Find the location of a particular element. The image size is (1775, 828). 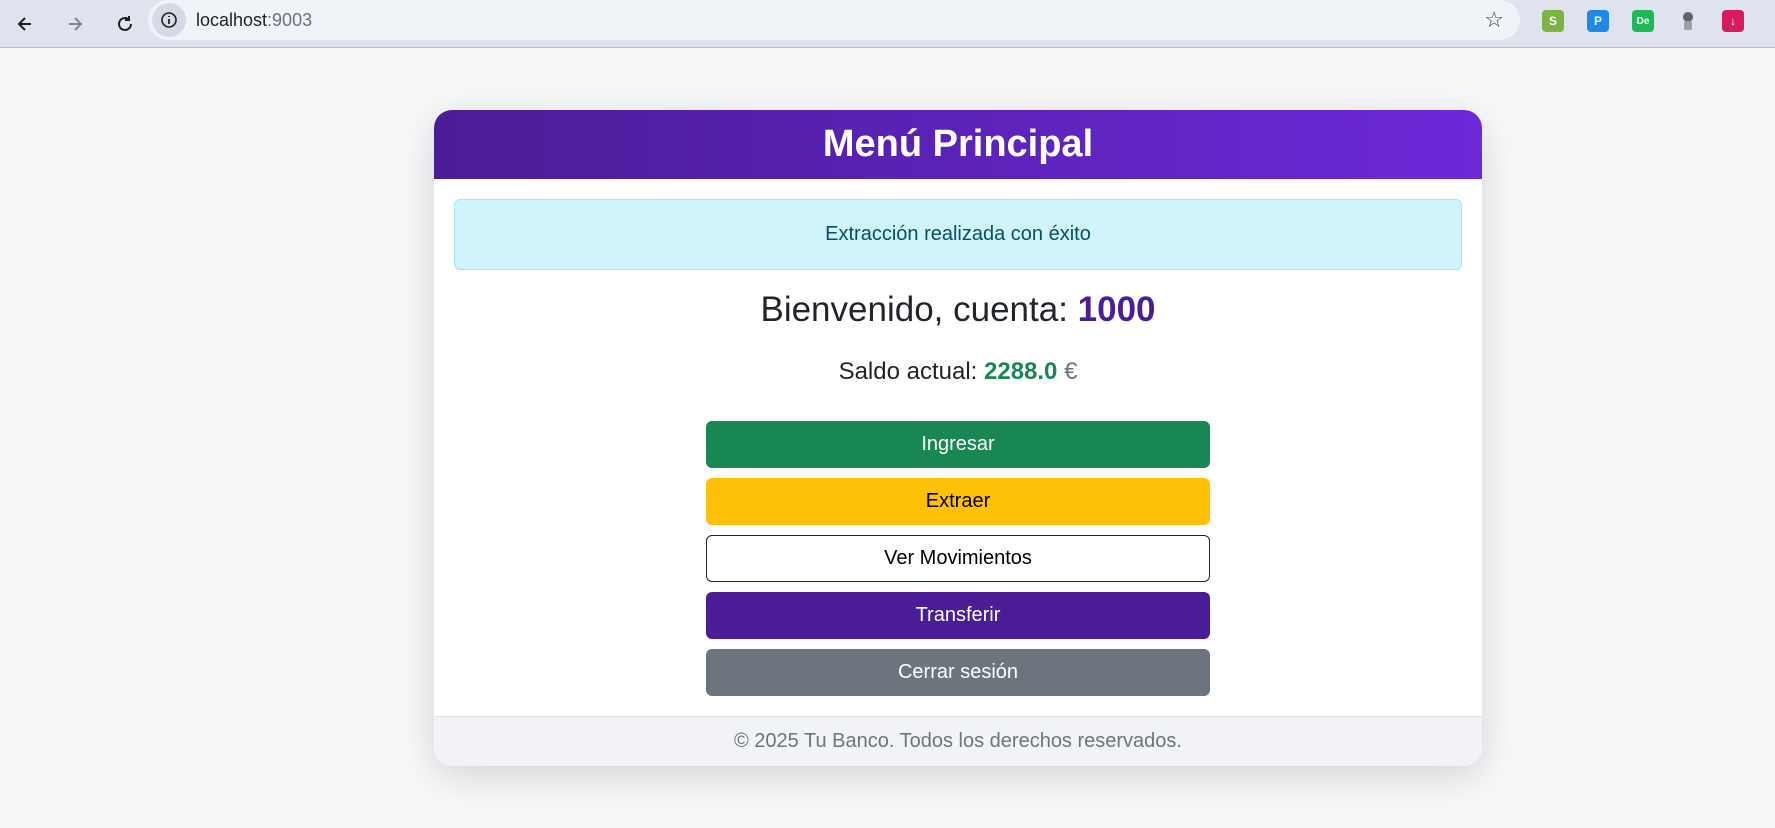

back-arrow-icon is located at coordinates (25, 24).